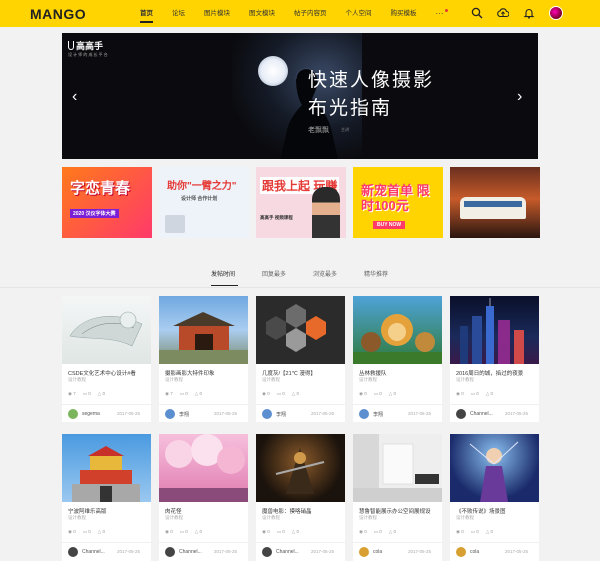 This screenshot has width=600, height=561. I want to click on banner-next-arrow: ›, so click(519, 97).